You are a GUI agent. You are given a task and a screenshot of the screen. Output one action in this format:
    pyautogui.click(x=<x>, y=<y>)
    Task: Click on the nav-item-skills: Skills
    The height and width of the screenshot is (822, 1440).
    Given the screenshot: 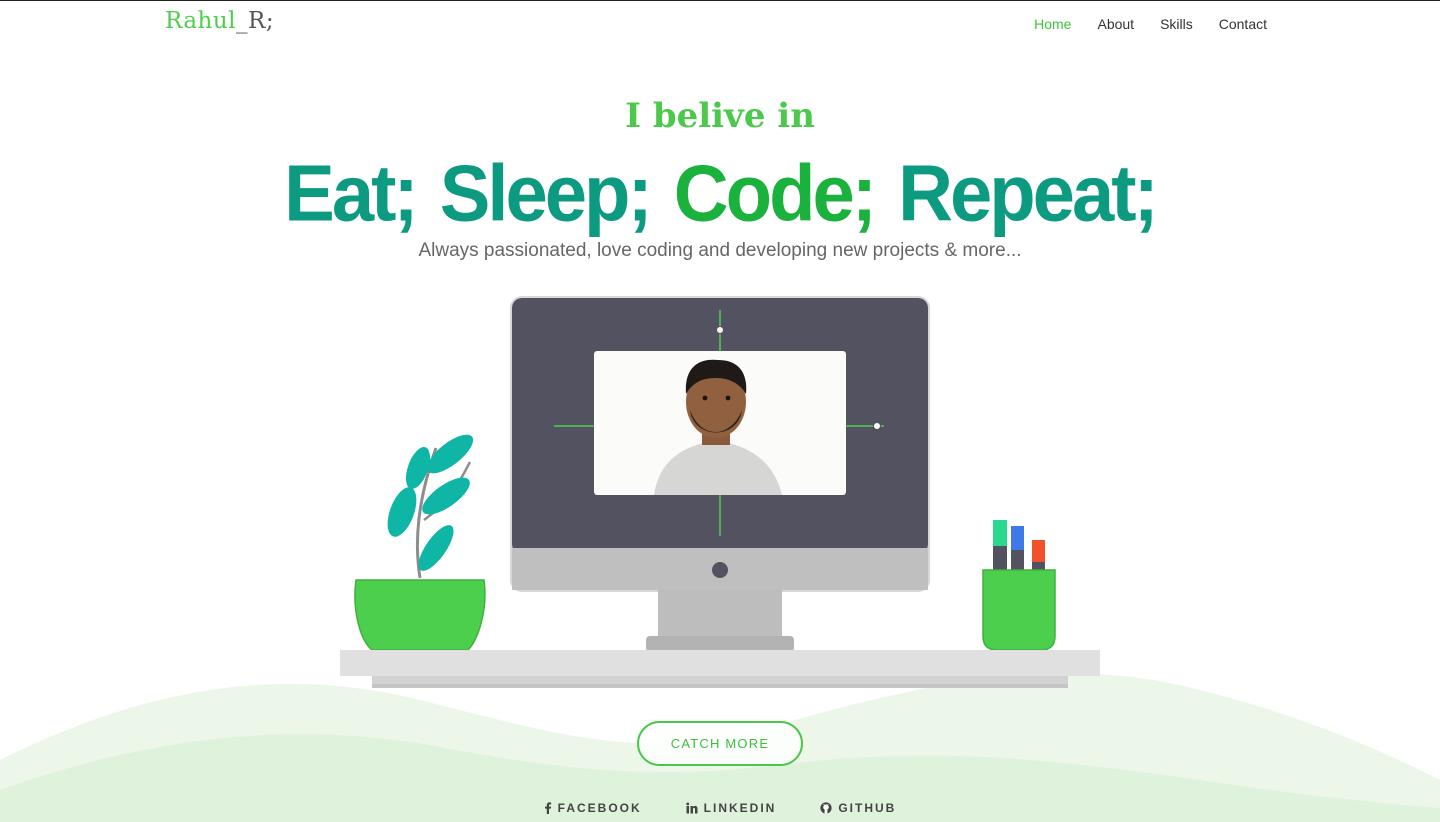 What is the action you would take?
    pyautogui.click(x=1176, y=24)
    